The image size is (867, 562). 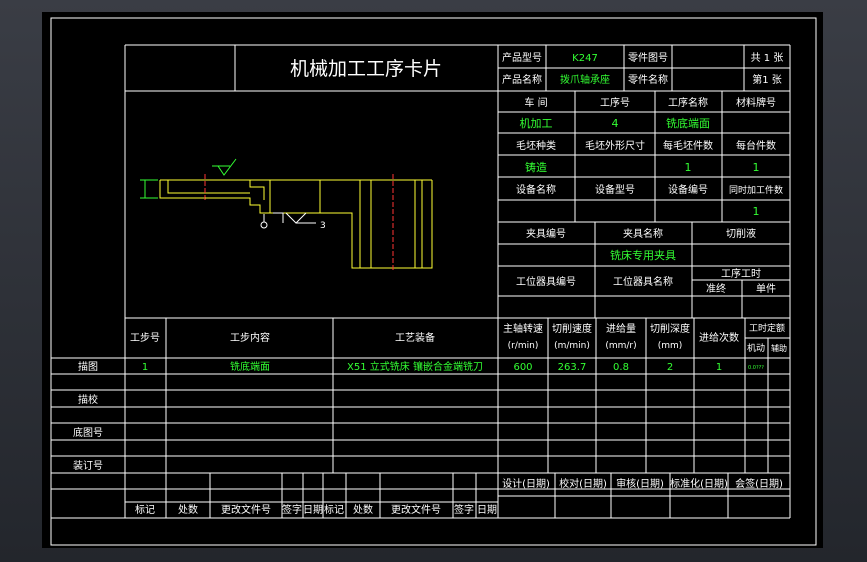 I want to click on process-no-value: 4, so click(x=615, y=123).